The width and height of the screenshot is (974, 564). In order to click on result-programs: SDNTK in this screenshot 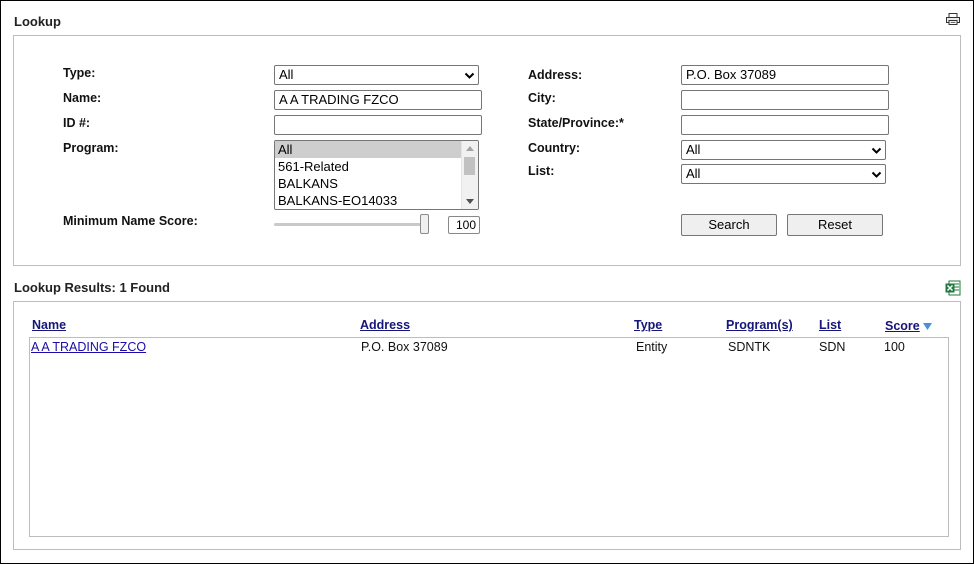, I will do `click(749, 347)`.